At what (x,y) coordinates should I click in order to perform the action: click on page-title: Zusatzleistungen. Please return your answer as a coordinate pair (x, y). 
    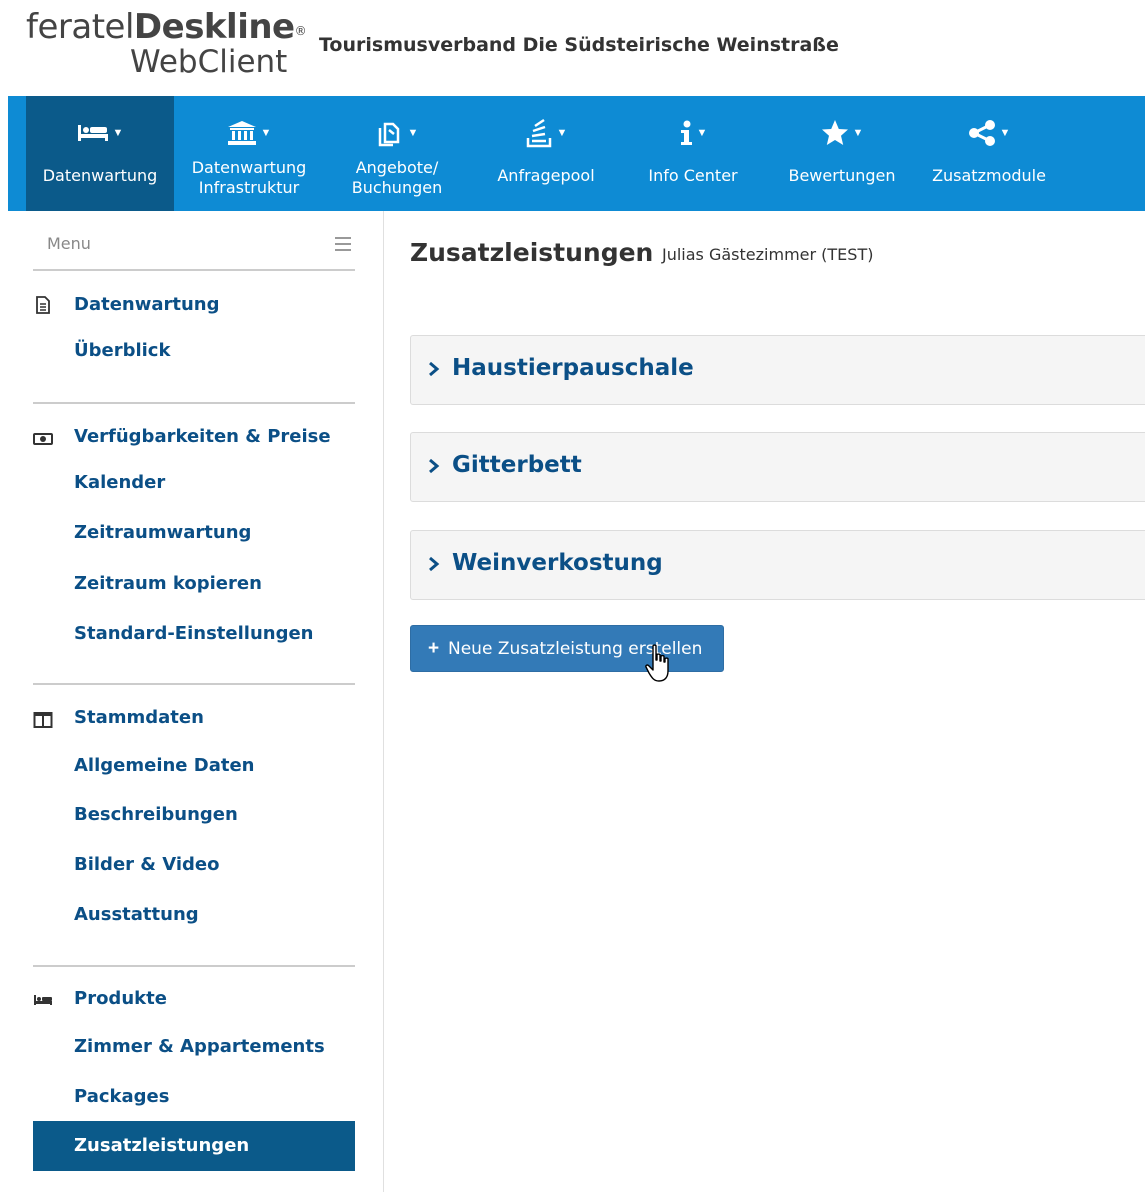
    Looking at the image, I should click on (532, 252).